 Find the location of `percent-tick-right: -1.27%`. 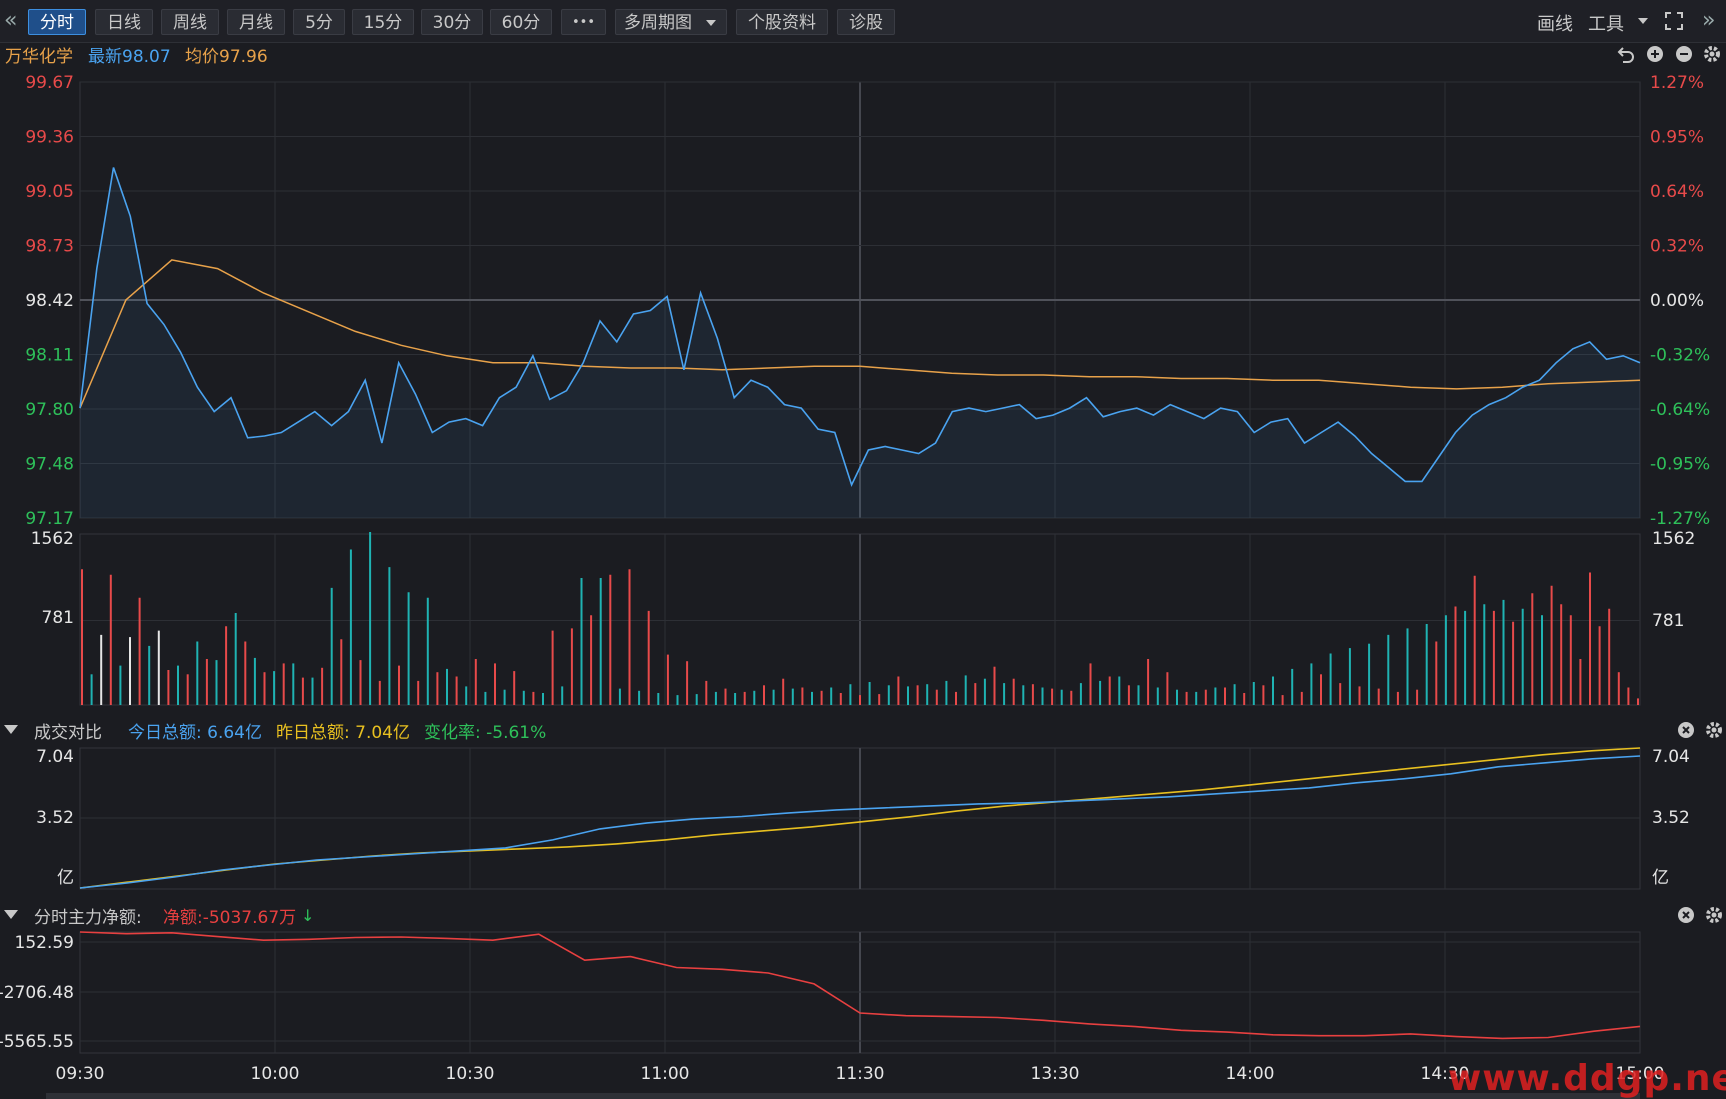

percent-tick-right: -1.27% is located at coordinates (1680, 519).